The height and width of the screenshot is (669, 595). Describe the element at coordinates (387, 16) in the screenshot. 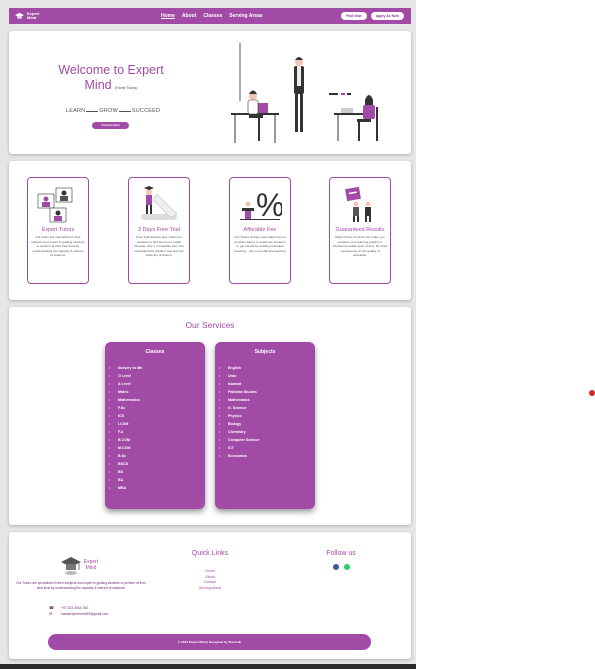

I see `apply-now-button: Apply As Now` at that location.